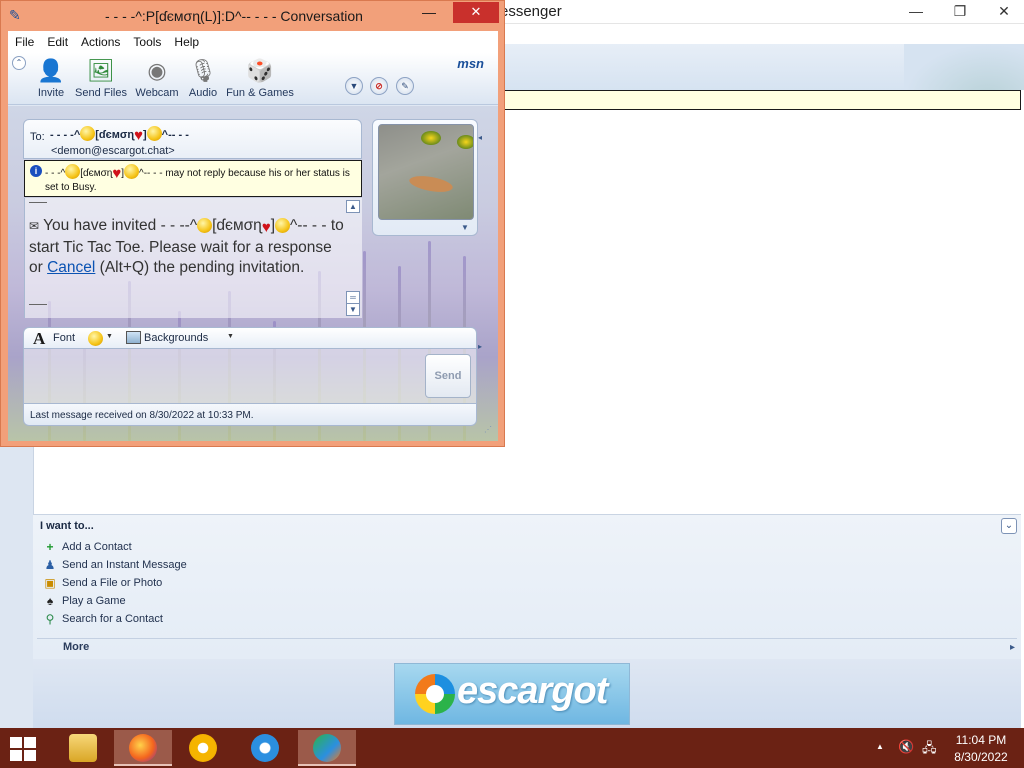 The height and width of the screenshot is (768, 1024). What do you see at coordinates (112, 619) in the screenshot?
I see `task-label: Search for a Contact` at bounding box center [112, 619].